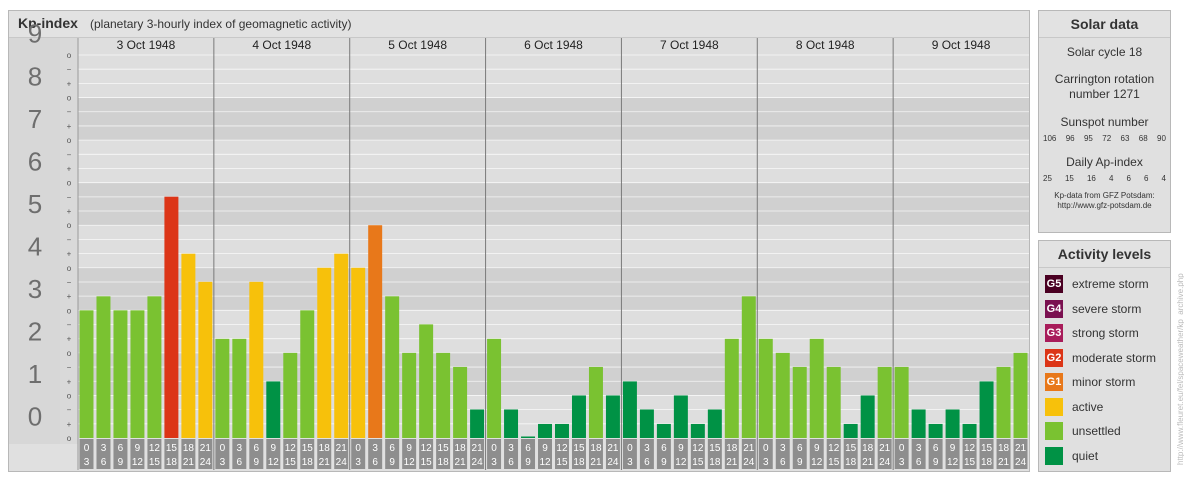 This screenshot has width=1184, height=480. I want to click on y-tick-label: 6, so click(35, 161).